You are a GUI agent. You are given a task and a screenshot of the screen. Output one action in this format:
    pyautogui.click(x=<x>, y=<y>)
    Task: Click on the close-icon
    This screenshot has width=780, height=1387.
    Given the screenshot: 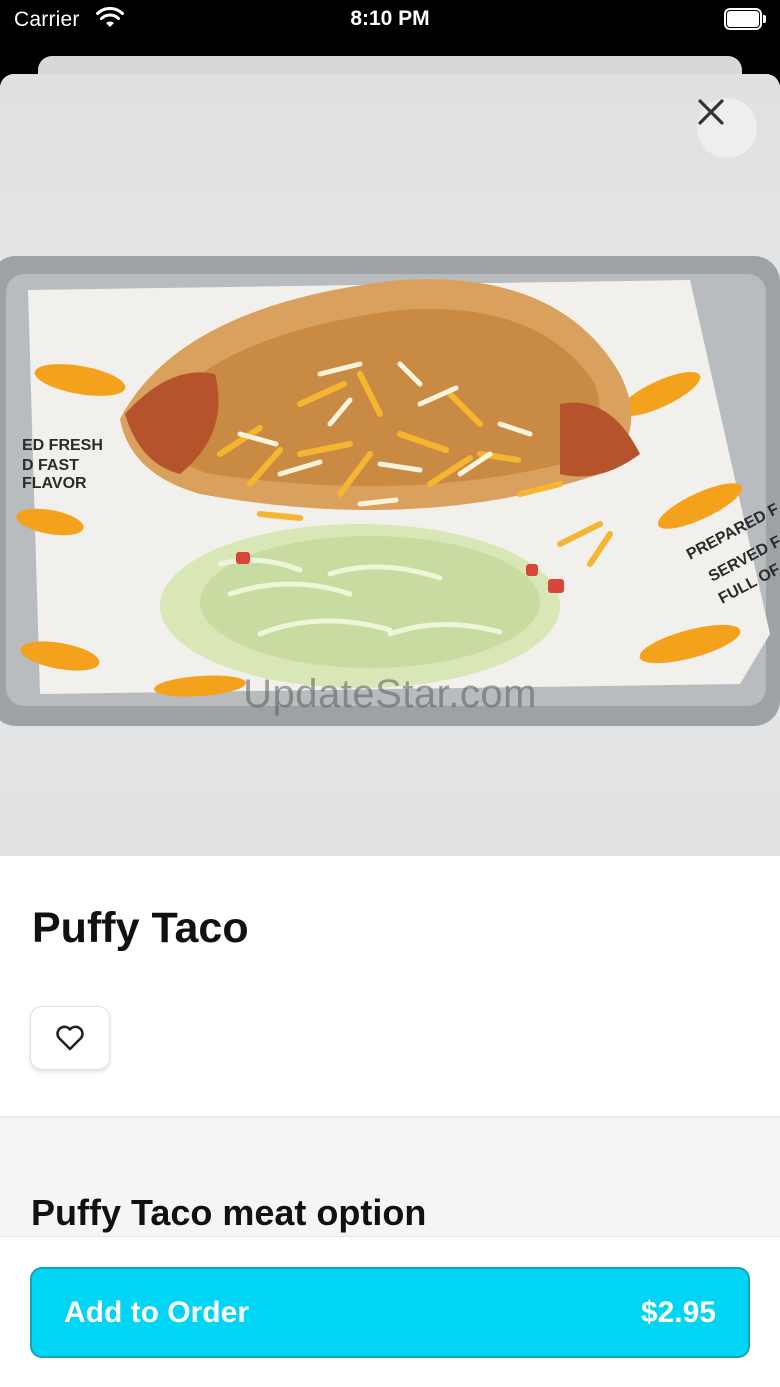 What is the action you would take?
    pyautogui.click(x=711, y=112)
    